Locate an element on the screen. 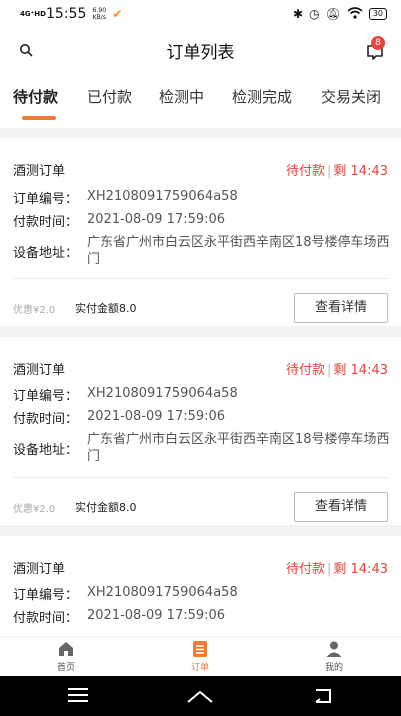 Image resolution: width=401 pixels, height=716 pixels. order-icon is located at coordinates (200, 649).